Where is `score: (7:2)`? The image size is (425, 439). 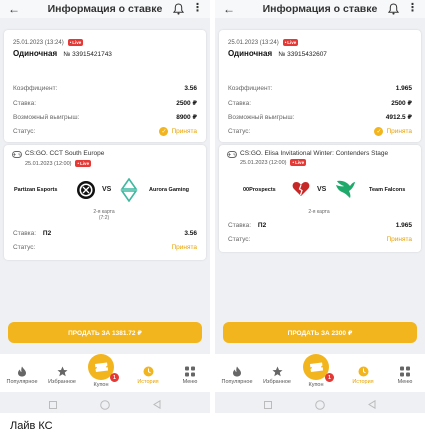
score: (7:2) is located at coordinates (104, 218).